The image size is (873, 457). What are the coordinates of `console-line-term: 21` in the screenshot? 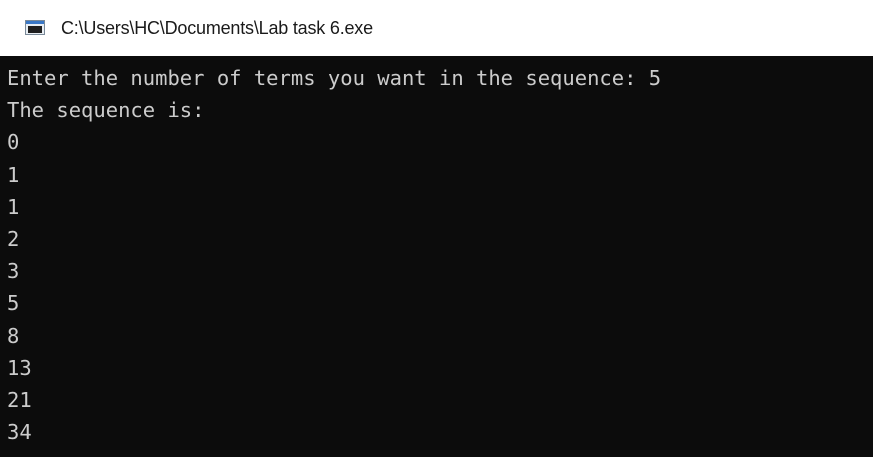 It's located at (19, 399).